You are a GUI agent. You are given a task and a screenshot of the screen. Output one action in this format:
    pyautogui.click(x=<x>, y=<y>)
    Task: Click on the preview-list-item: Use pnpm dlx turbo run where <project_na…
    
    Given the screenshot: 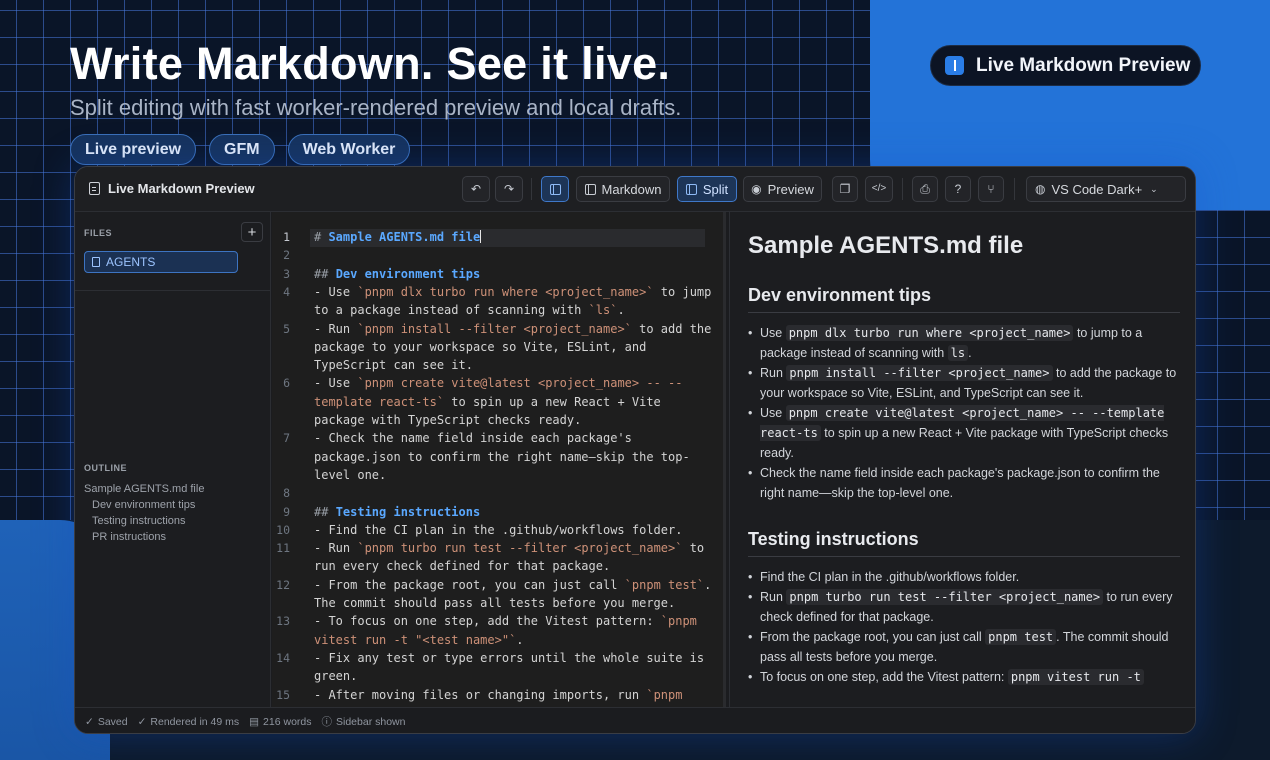 What is the action you would take?
    pyautogui.click(x=964, y=343)
    